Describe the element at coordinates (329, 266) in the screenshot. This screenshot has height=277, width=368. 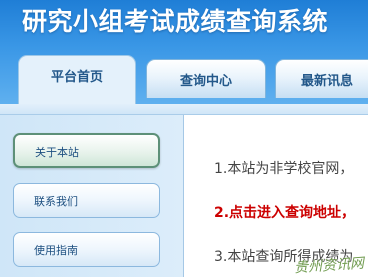
I see `watermark: 贵州资讯网` at that location.